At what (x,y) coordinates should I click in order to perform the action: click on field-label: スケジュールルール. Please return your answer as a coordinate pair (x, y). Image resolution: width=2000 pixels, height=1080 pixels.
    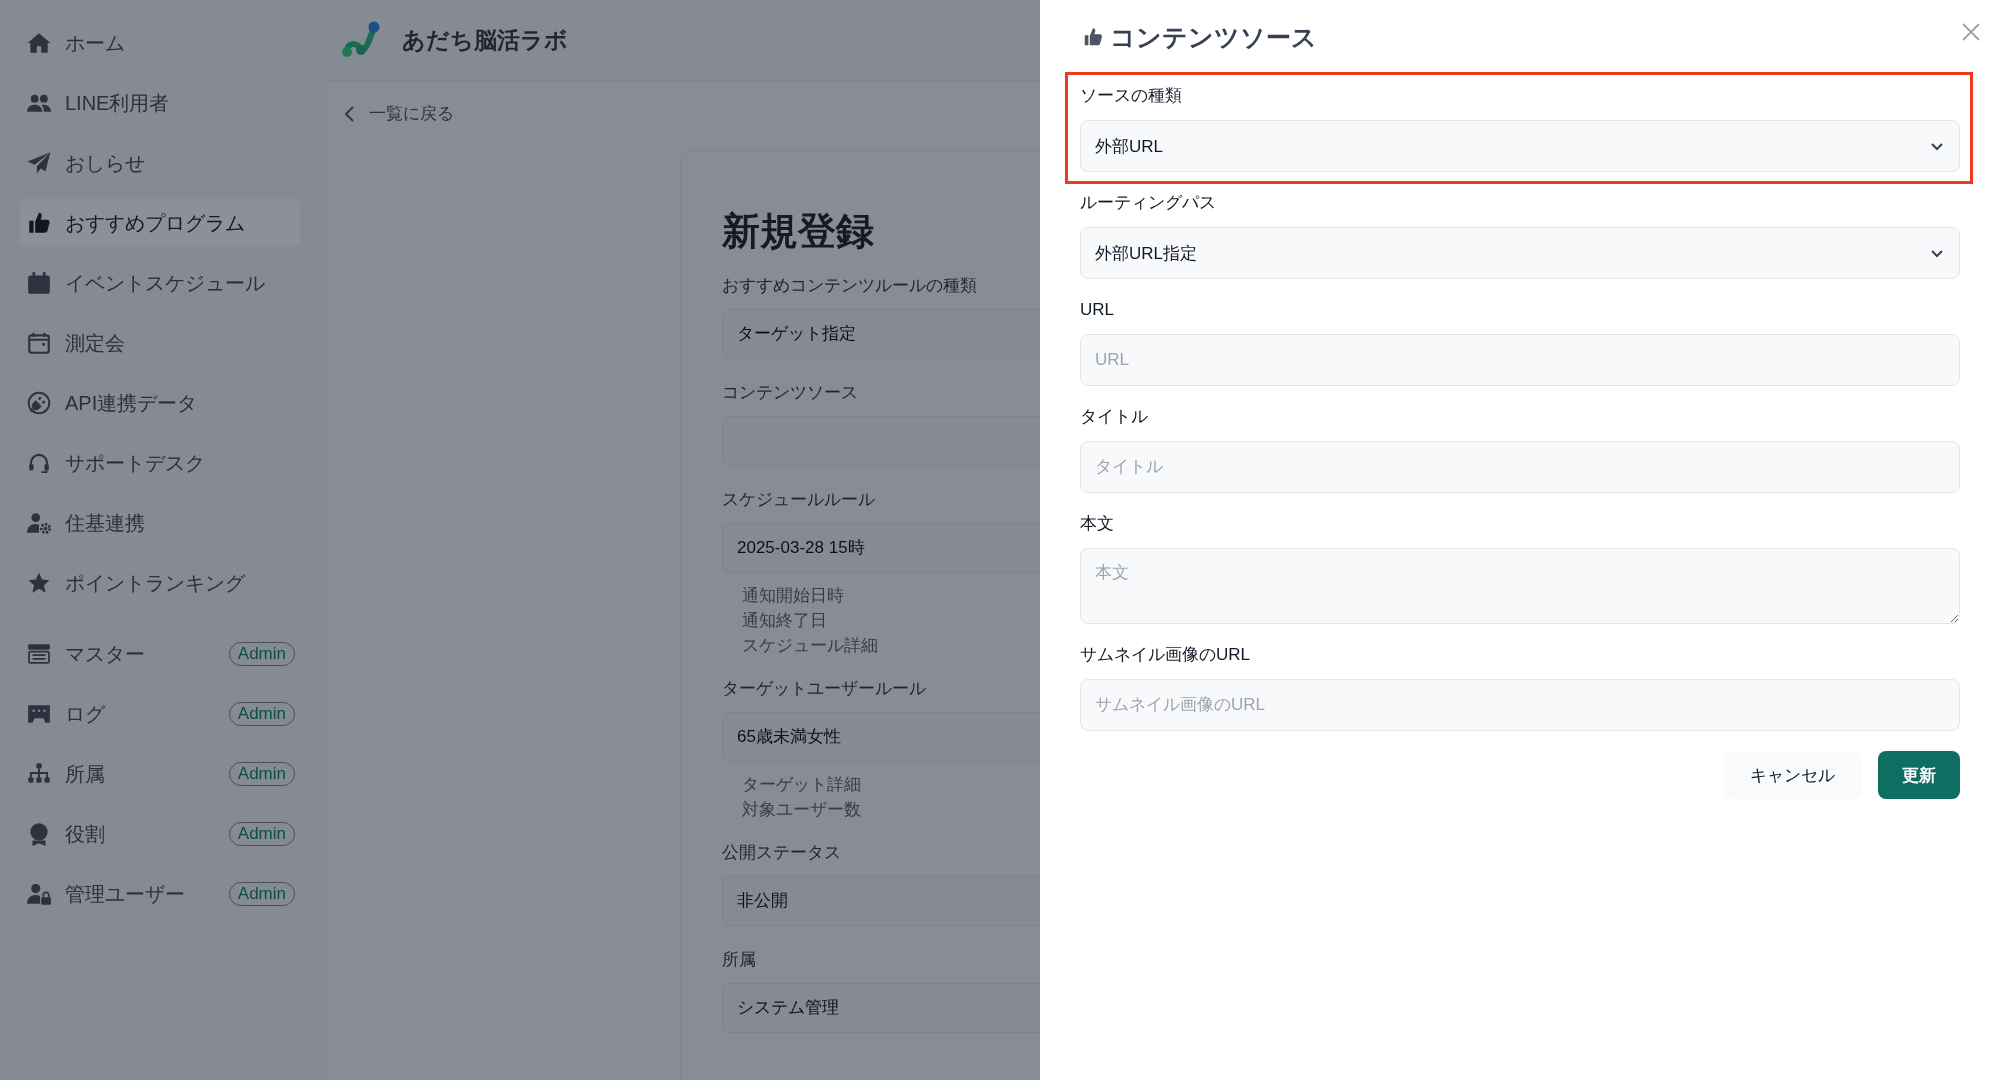
    Looking at the image, I should click on (799, 499).